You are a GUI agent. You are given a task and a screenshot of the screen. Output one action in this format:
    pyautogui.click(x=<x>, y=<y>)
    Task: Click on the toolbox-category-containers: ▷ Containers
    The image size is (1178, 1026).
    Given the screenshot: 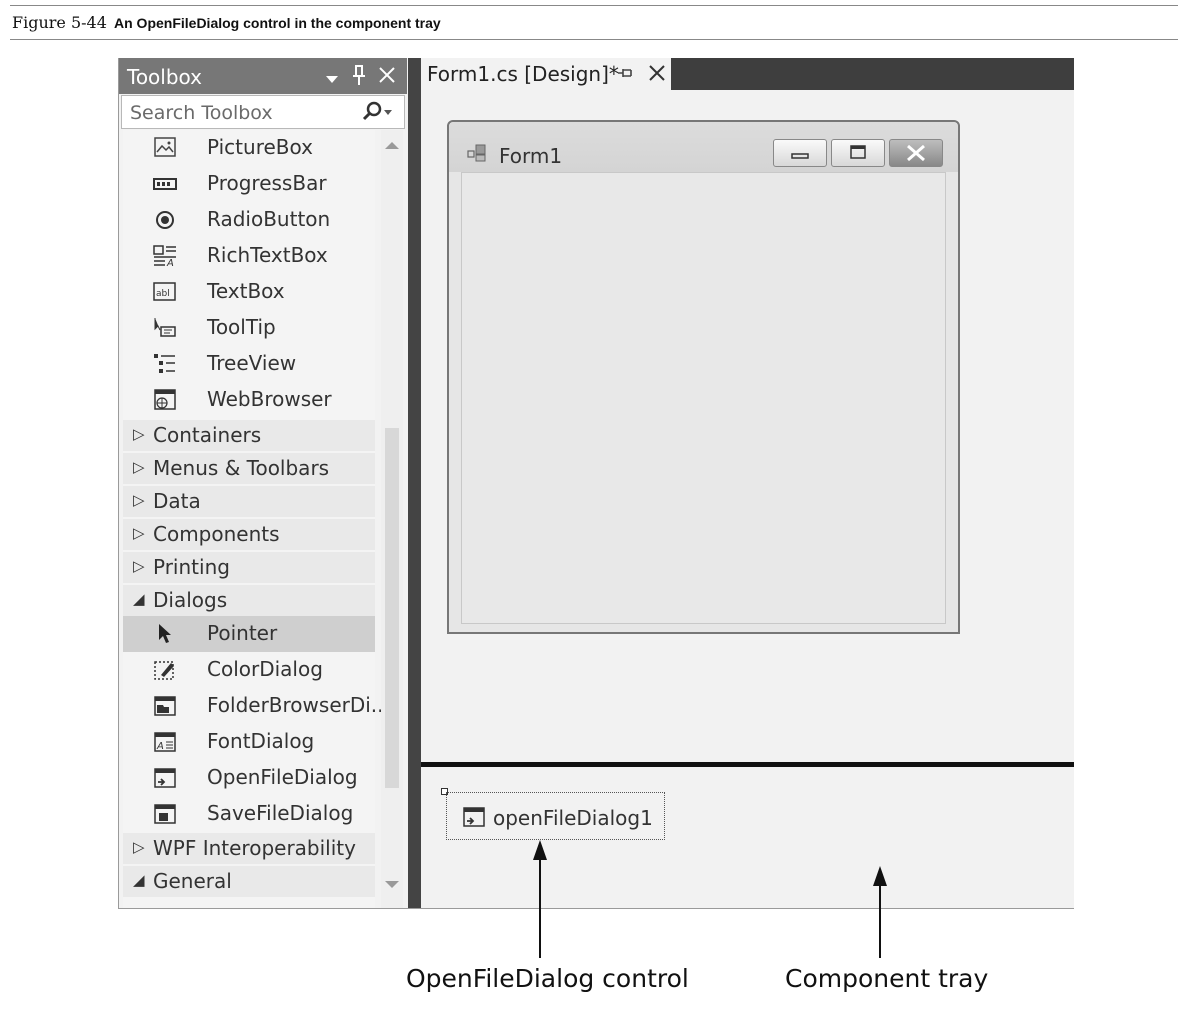 What is the action you would take?
    pyautogui.click(x=249, y=435)
    